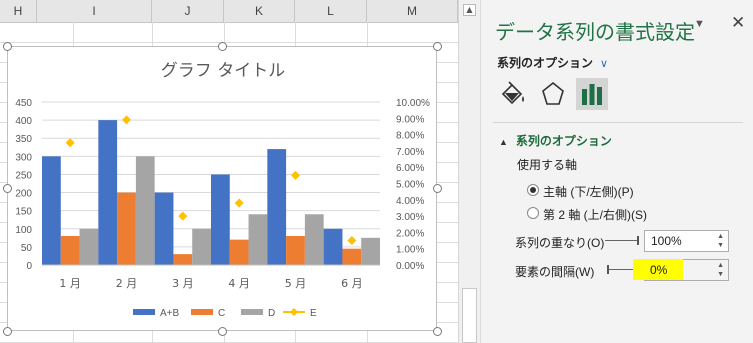 The image size is (753, 343). Describe the element at coordinates (70, 283) in the screenshot. I see `x-axis-tick-label: 1 月` at that location.